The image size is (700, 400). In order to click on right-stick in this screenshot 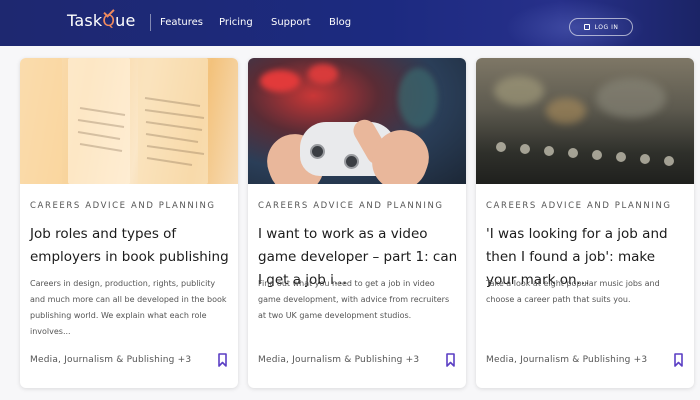, I will do `click(351, 161)`.